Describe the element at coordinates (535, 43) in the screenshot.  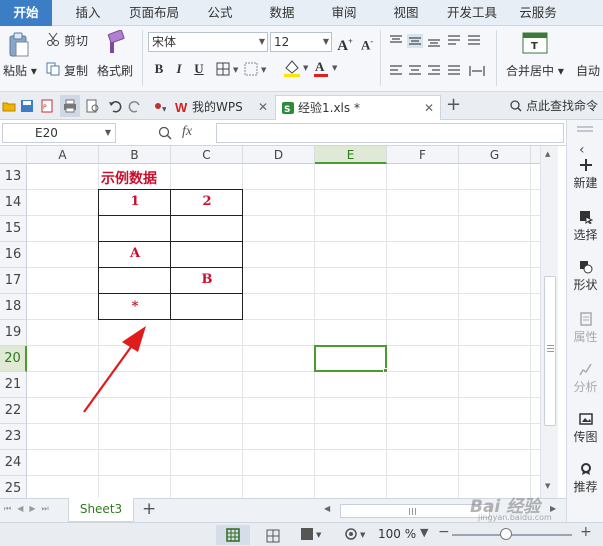
I see `merge-center-icon: T` at that location.